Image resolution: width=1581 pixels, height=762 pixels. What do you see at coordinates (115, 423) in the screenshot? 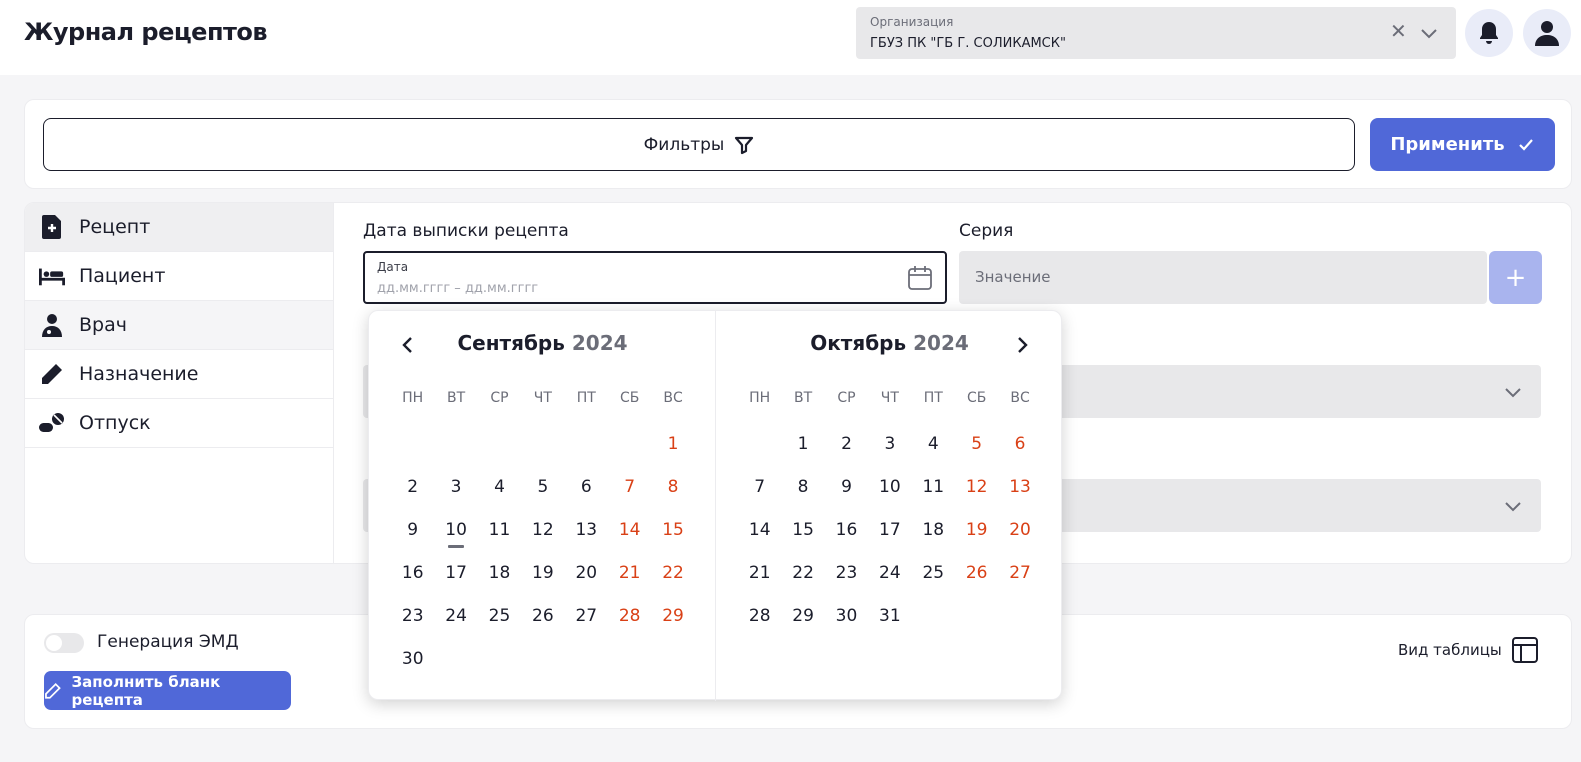
I see `sidebar-item-label: Отпуск` at bounding box center [115, 423].